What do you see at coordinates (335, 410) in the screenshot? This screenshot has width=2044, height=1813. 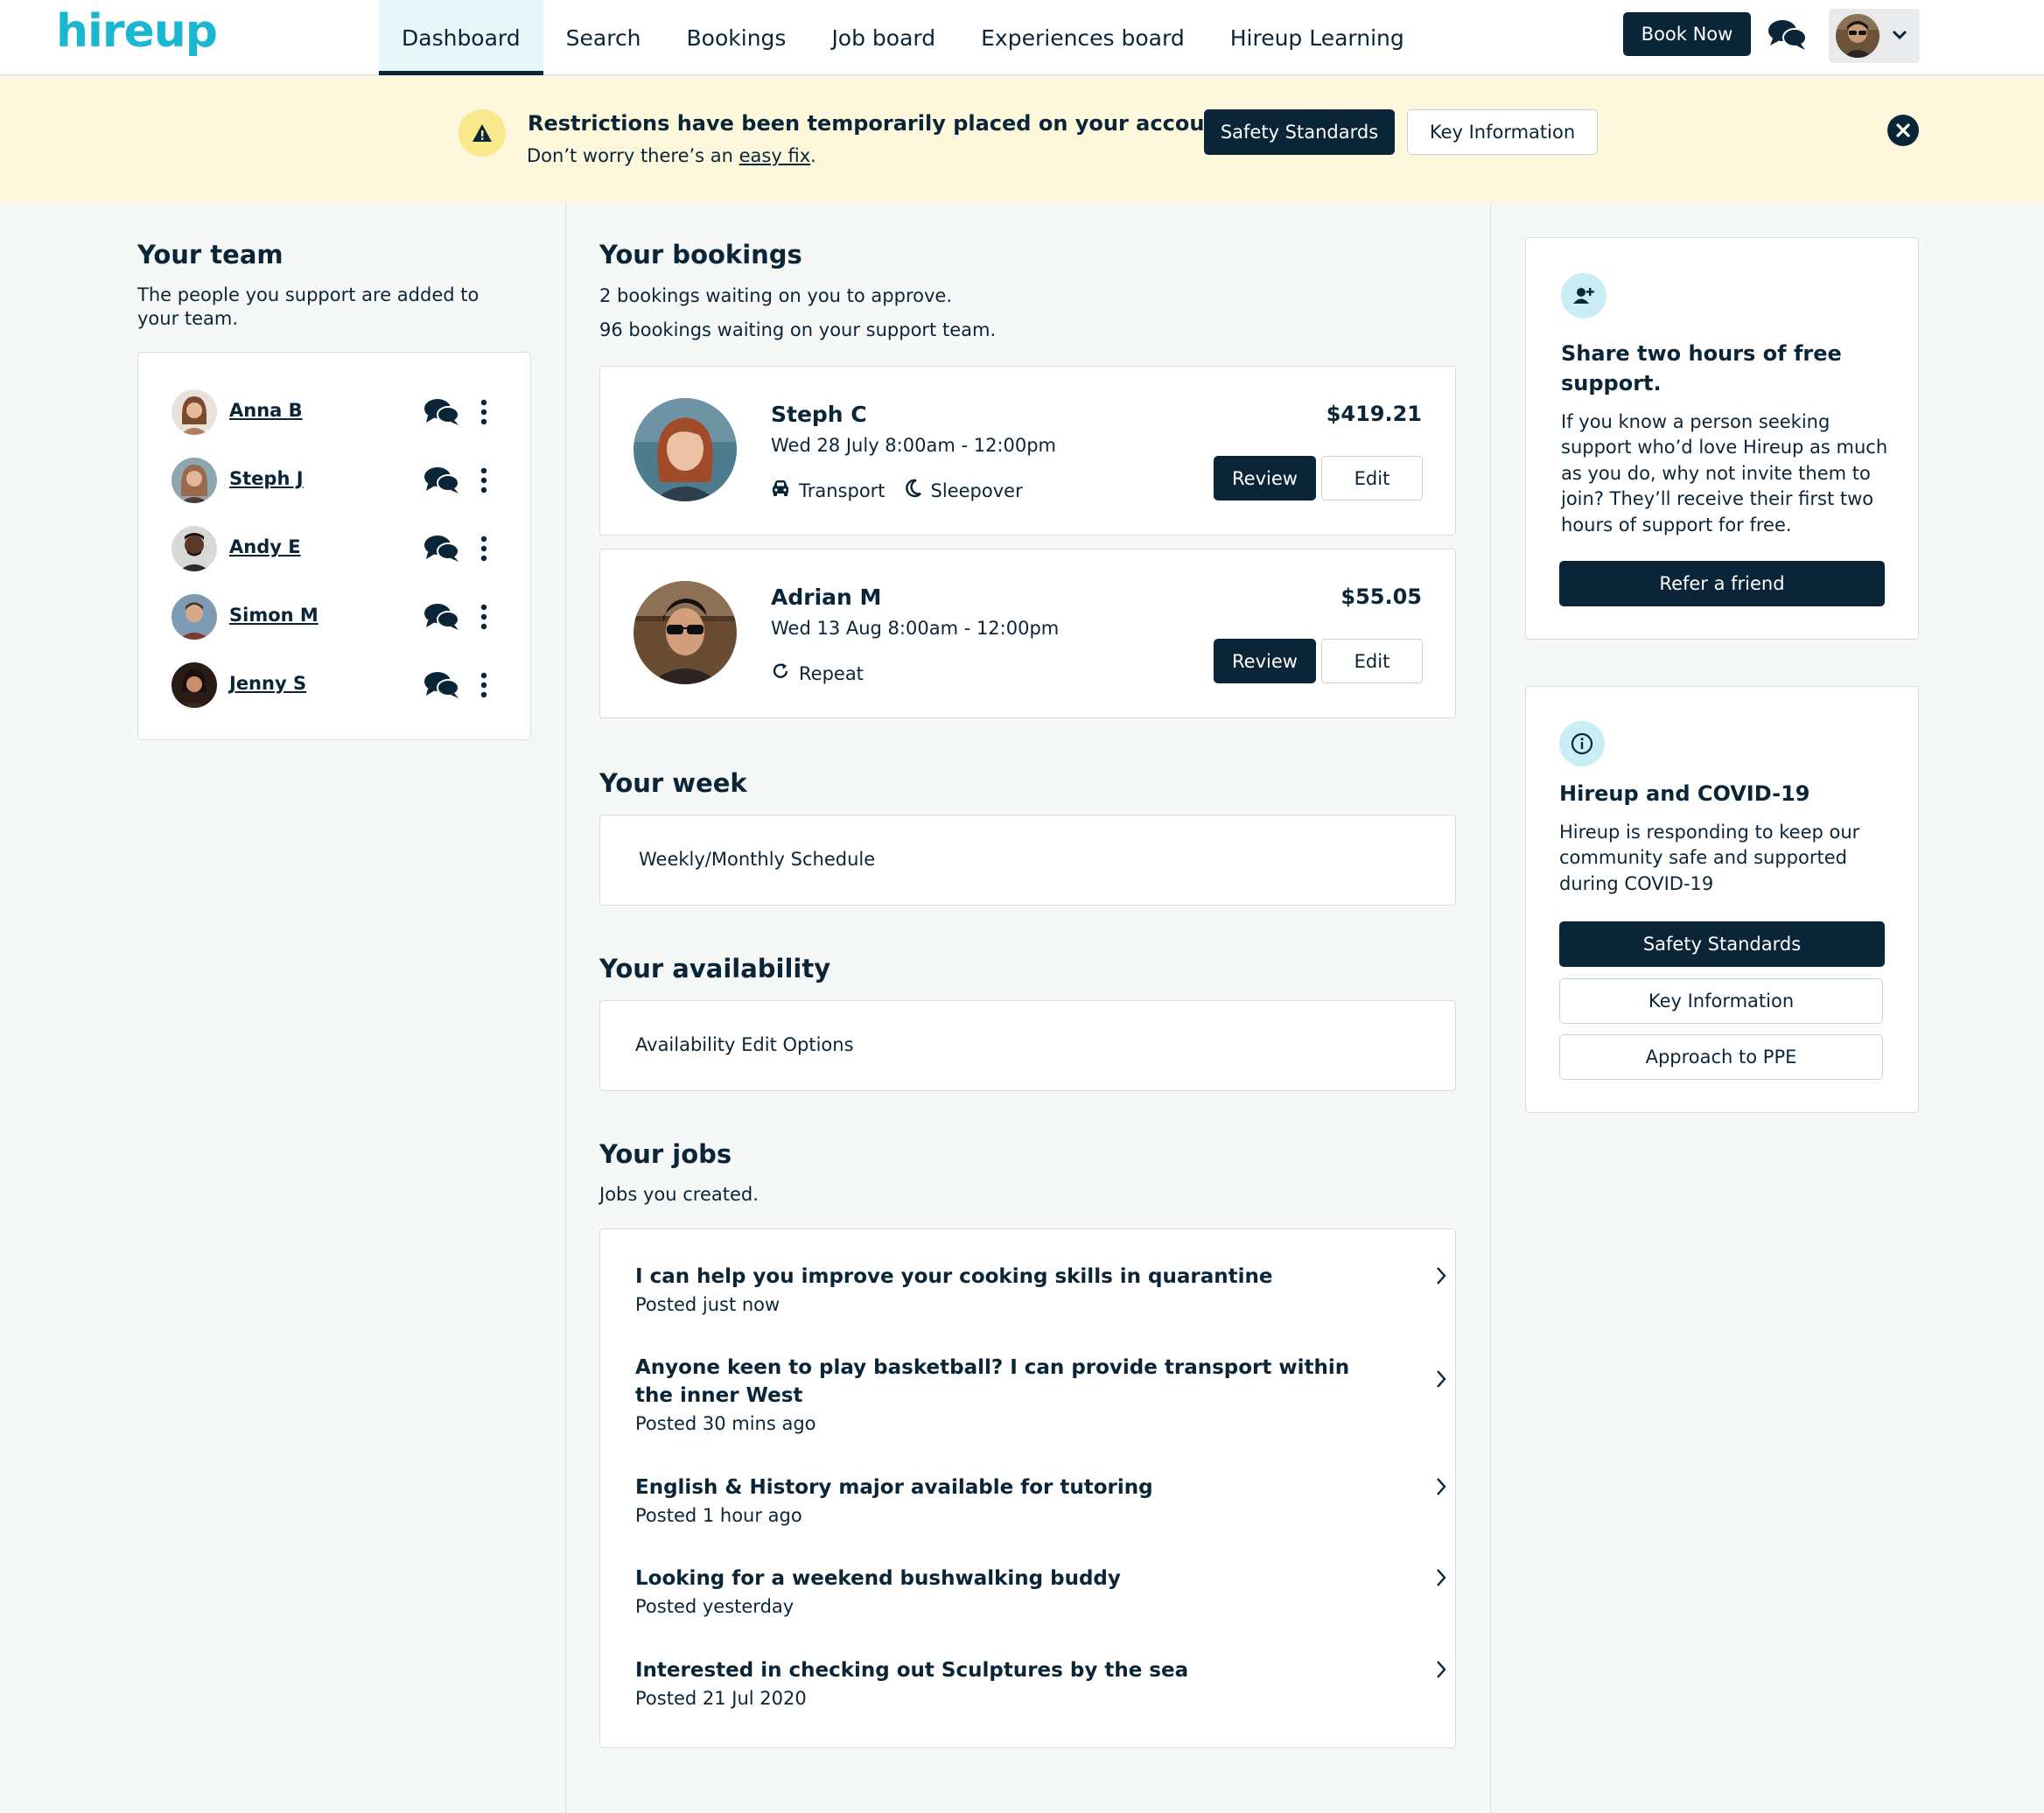 I see `team-member-row: Anna B` at bounding box center [335, 410].